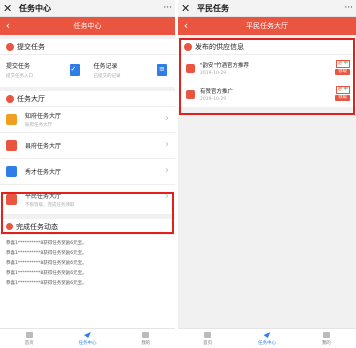 Image resolution: width=356 pixels, height=348 pixels. I want to click on nav-bar: ‹ 任务中心, so click(87, 26).